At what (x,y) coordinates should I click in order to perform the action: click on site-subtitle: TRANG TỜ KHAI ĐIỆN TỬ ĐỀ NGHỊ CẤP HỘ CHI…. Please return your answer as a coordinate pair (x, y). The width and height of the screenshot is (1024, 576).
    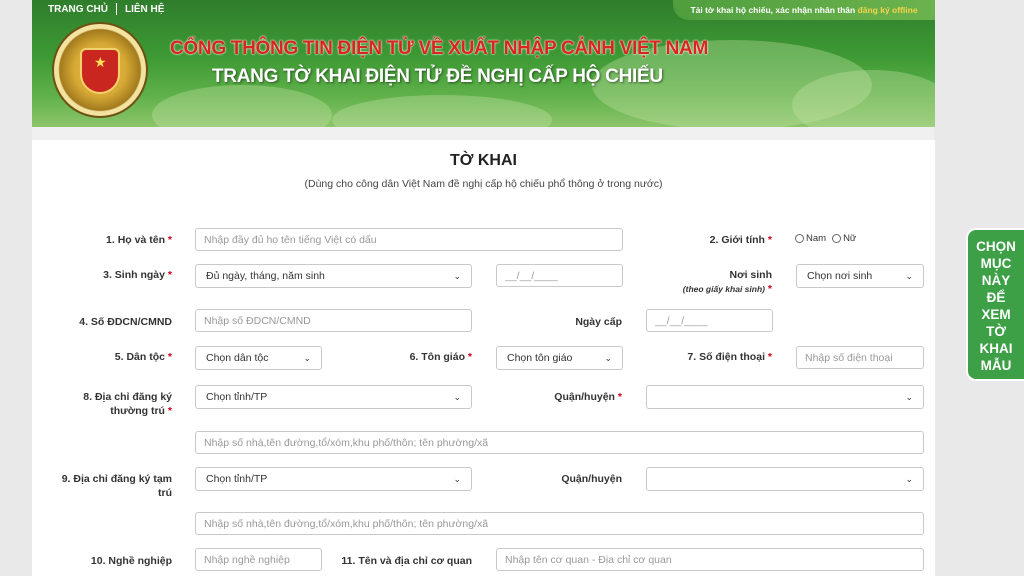
    Looking at the image, I should click on (437, 76).